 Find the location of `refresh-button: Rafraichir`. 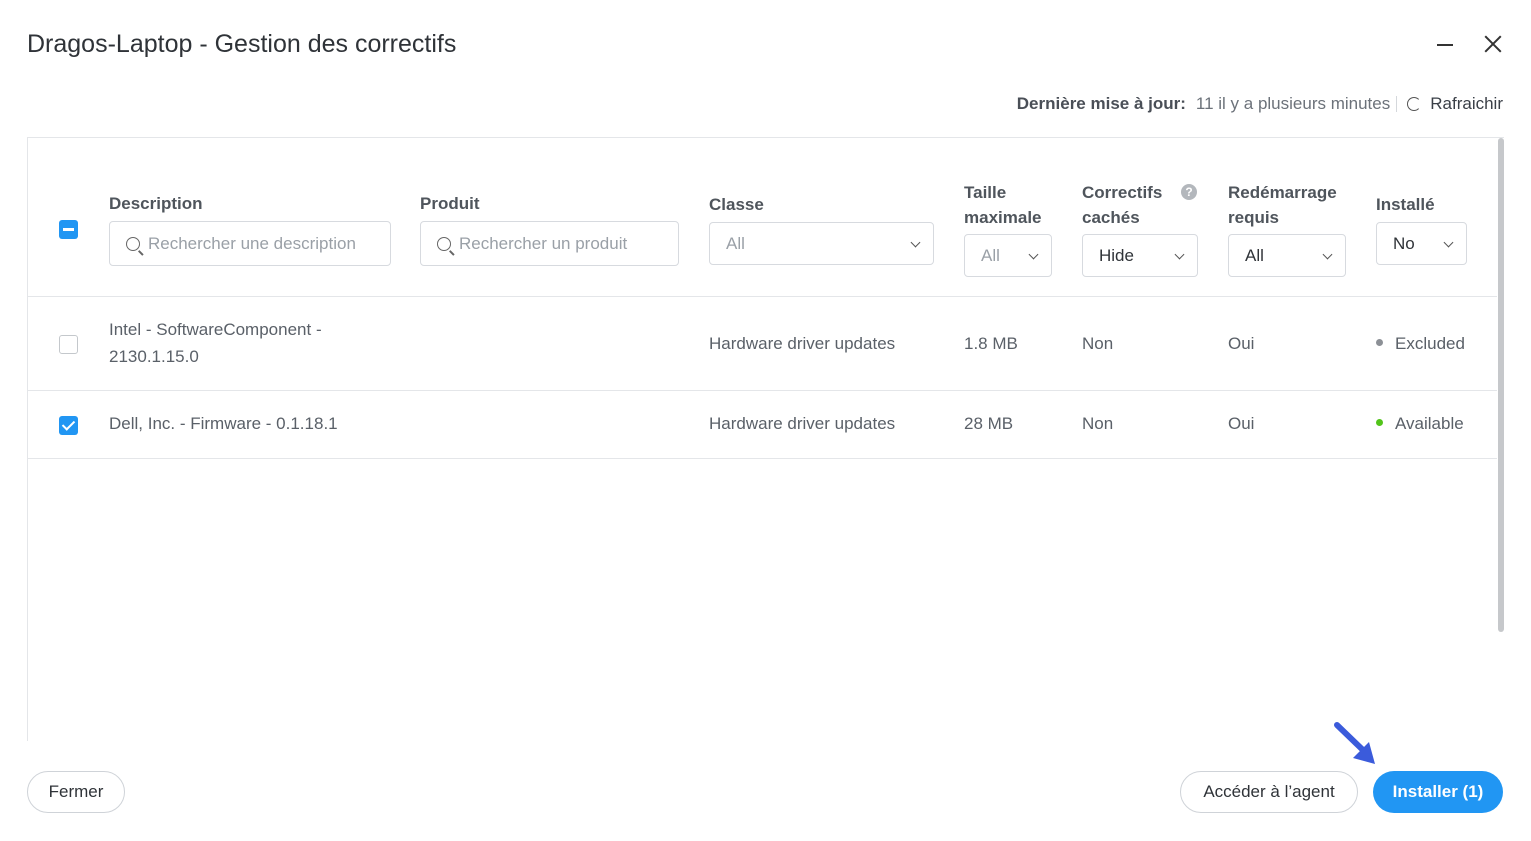

refresh-button: Rafraichir is located at coordinates (1455, 104).